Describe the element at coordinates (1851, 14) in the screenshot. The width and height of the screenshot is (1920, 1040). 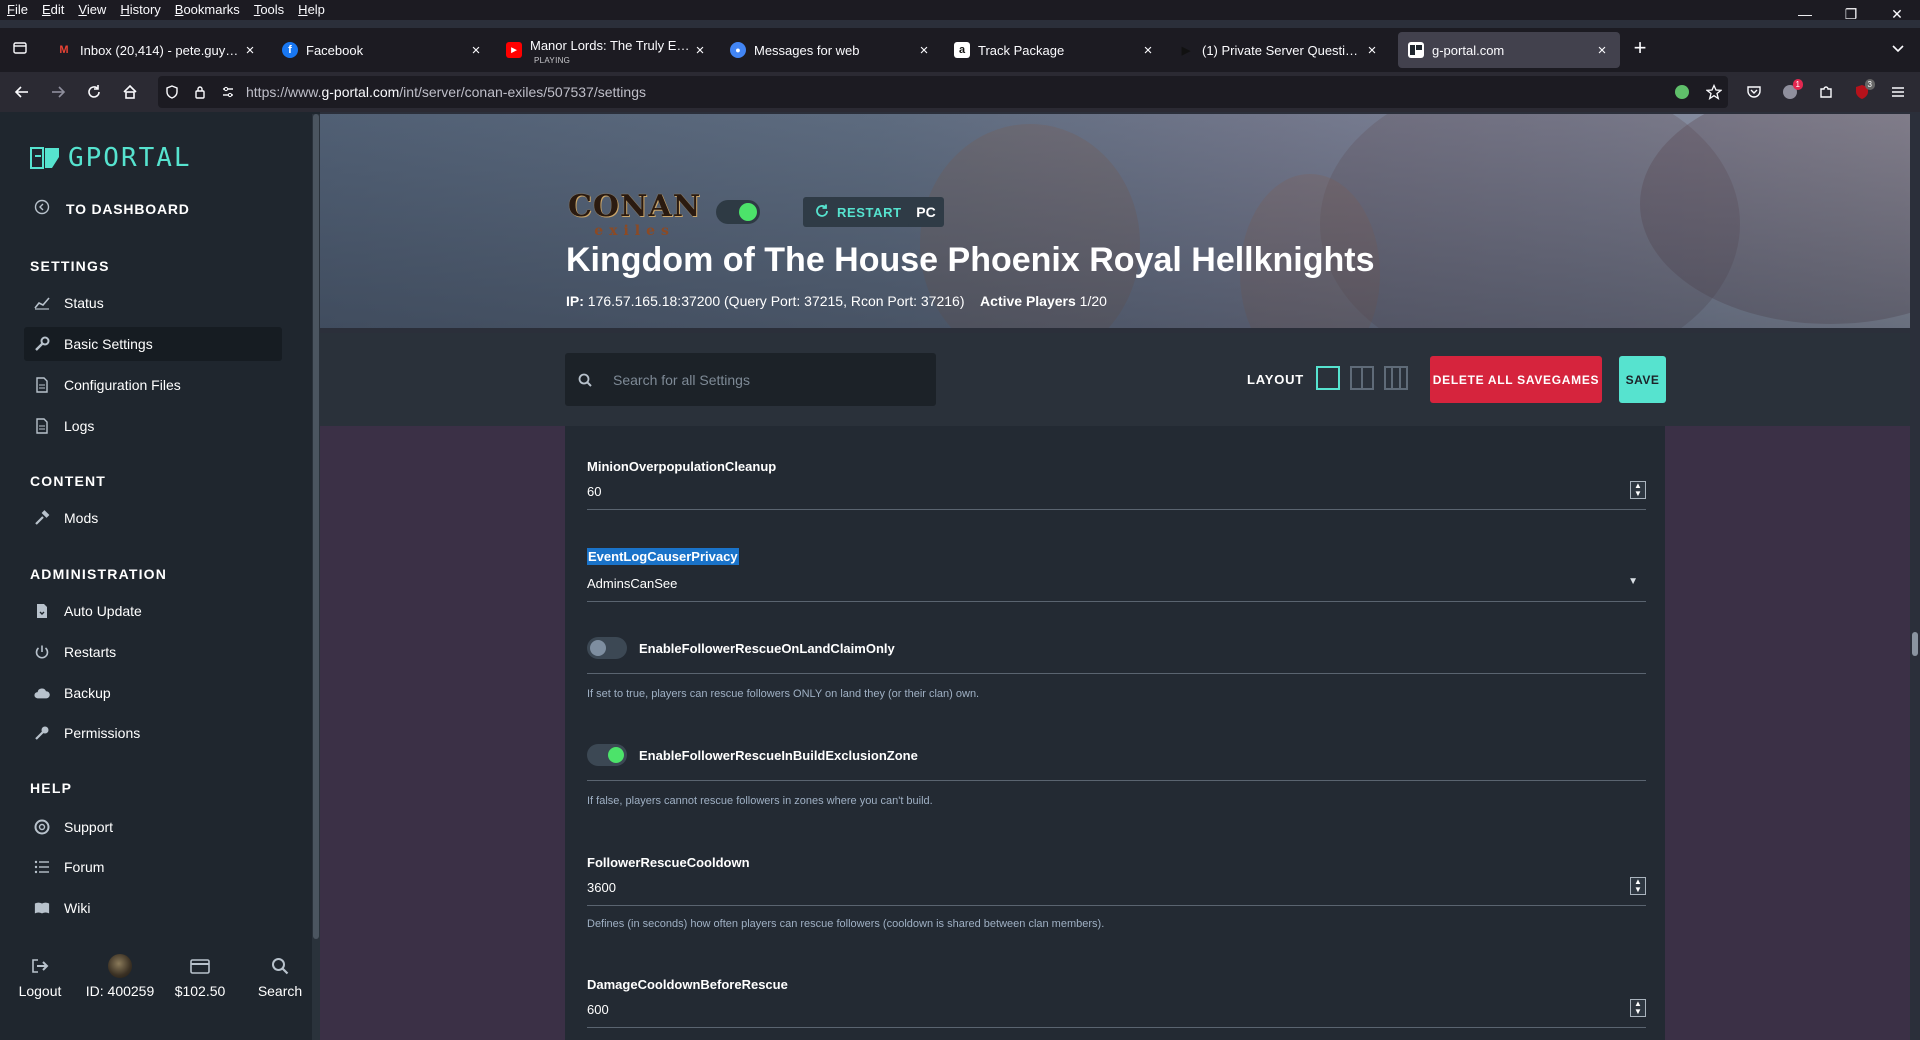
I see `restore-icon: ❐` at that location.